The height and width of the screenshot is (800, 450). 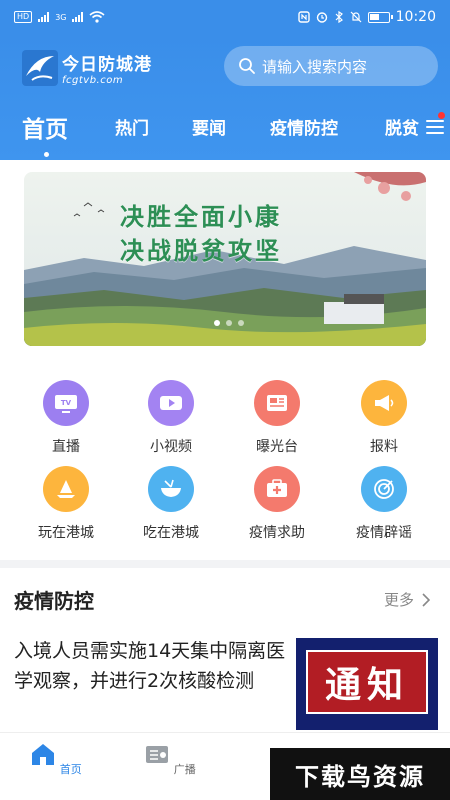 I want to click on grid-label: 报料, so click(x=384, y=447).